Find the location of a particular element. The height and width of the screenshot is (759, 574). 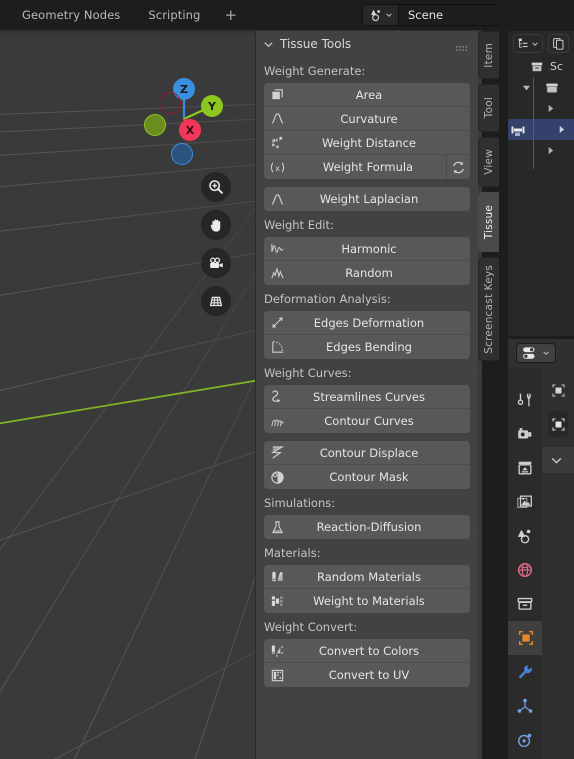

button-edges-deformation: Edges Deformation is located at coordinates (367, 323).